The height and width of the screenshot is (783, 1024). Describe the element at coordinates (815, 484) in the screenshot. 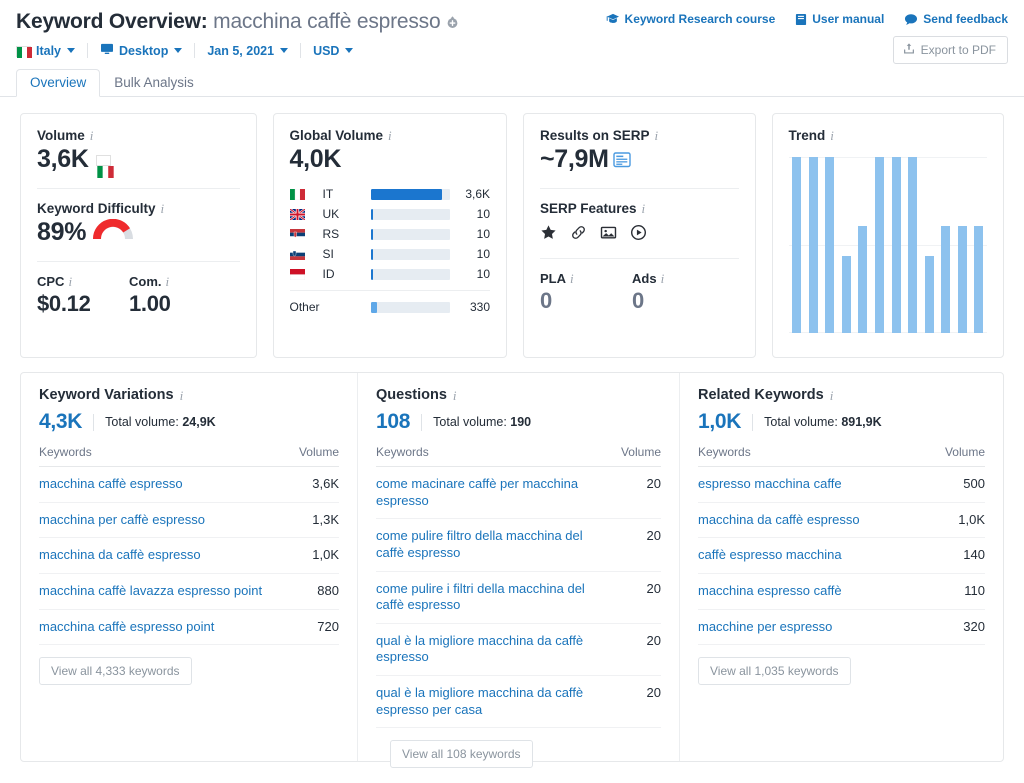

I see `keyword-link: espresso macchina caffe` at that location.